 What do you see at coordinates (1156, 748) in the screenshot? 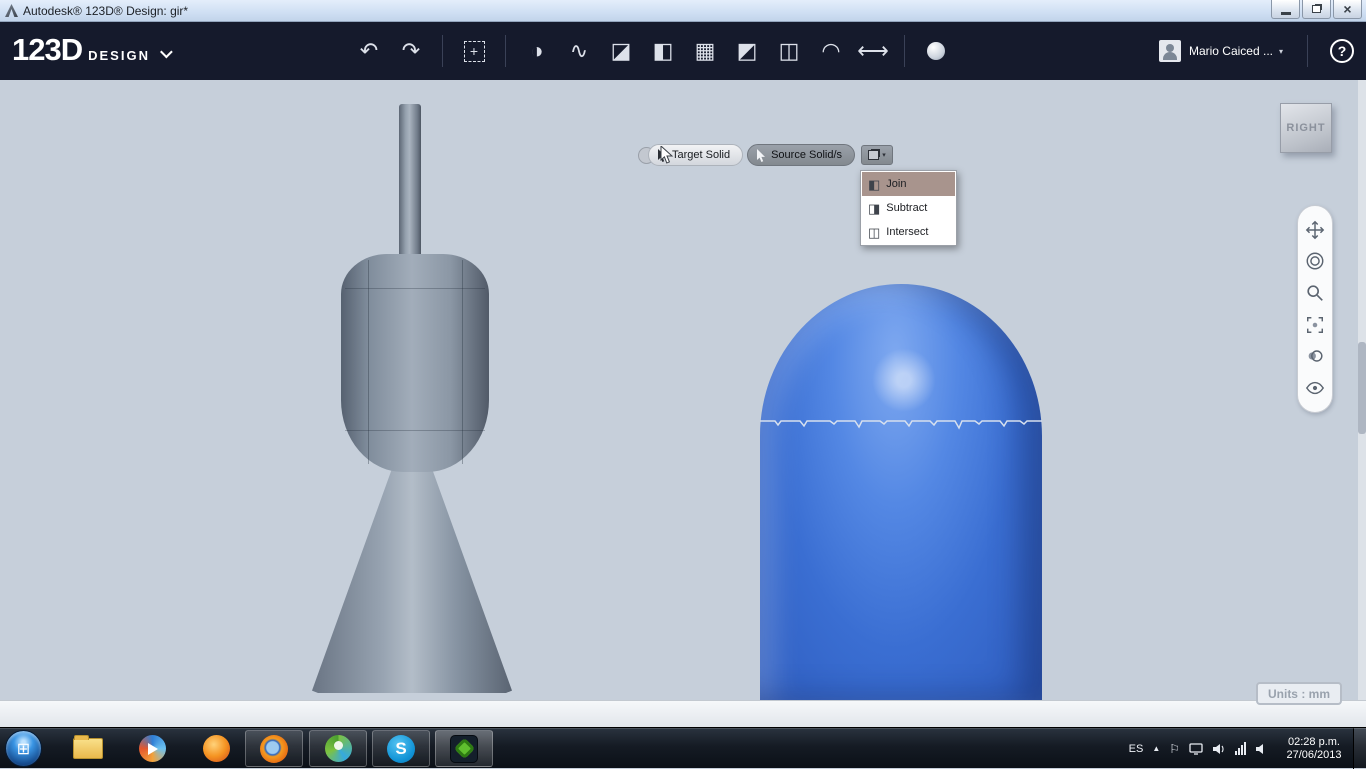
I see `tray-expand-icon: ▲` at bounding box center [1156, 748].